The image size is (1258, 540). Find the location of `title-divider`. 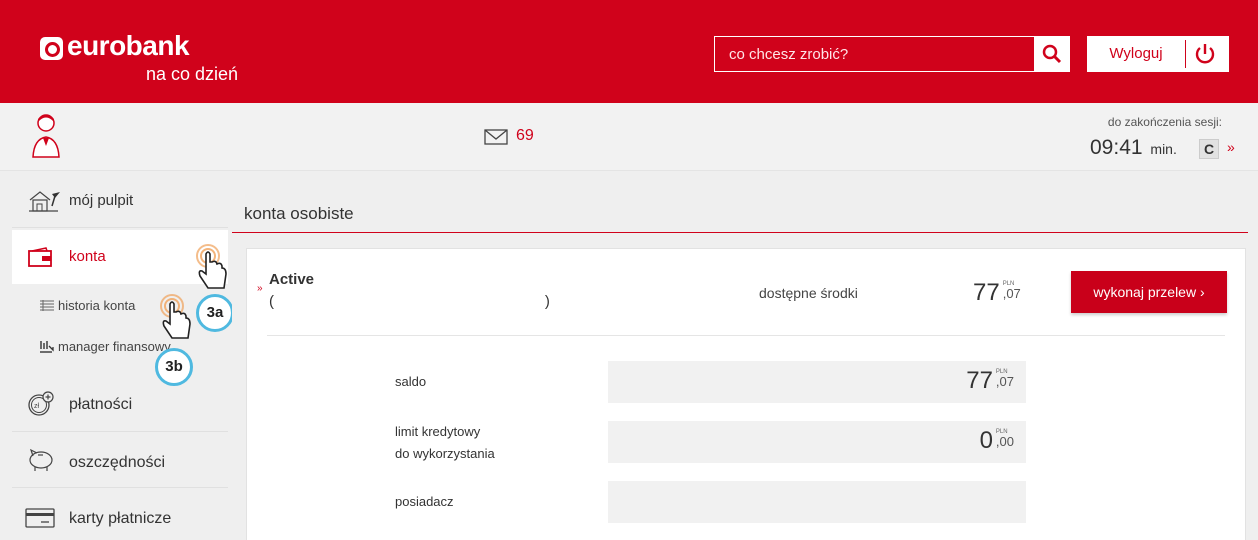

title-divider is located at coordinates (740, 232).